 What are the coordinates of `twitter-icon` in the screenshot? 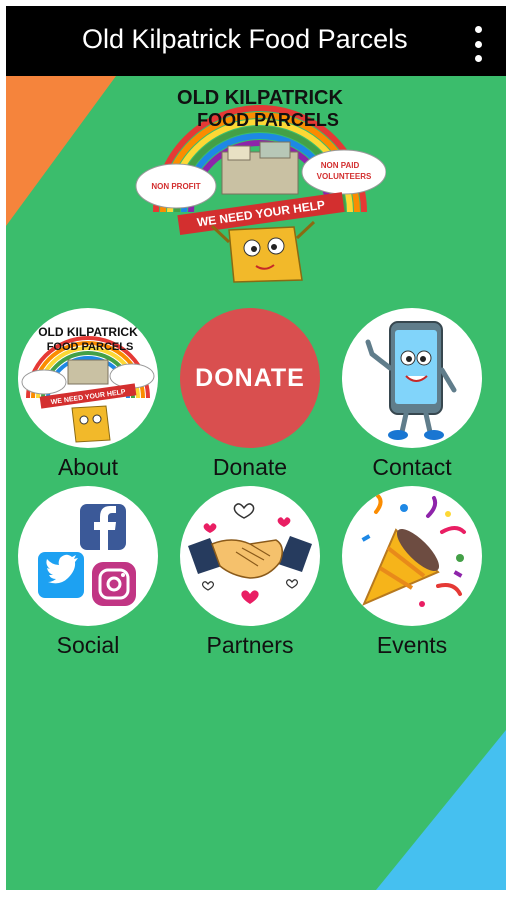 It's located at (61, 575).